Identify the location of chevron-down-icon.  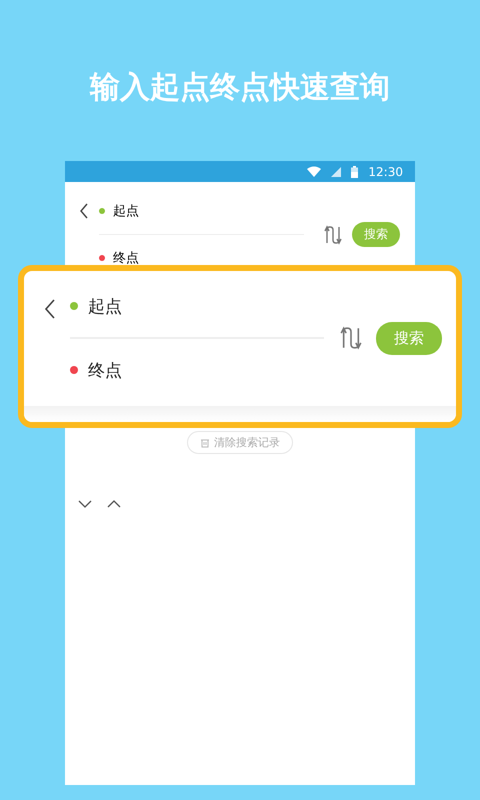
(85, 504).